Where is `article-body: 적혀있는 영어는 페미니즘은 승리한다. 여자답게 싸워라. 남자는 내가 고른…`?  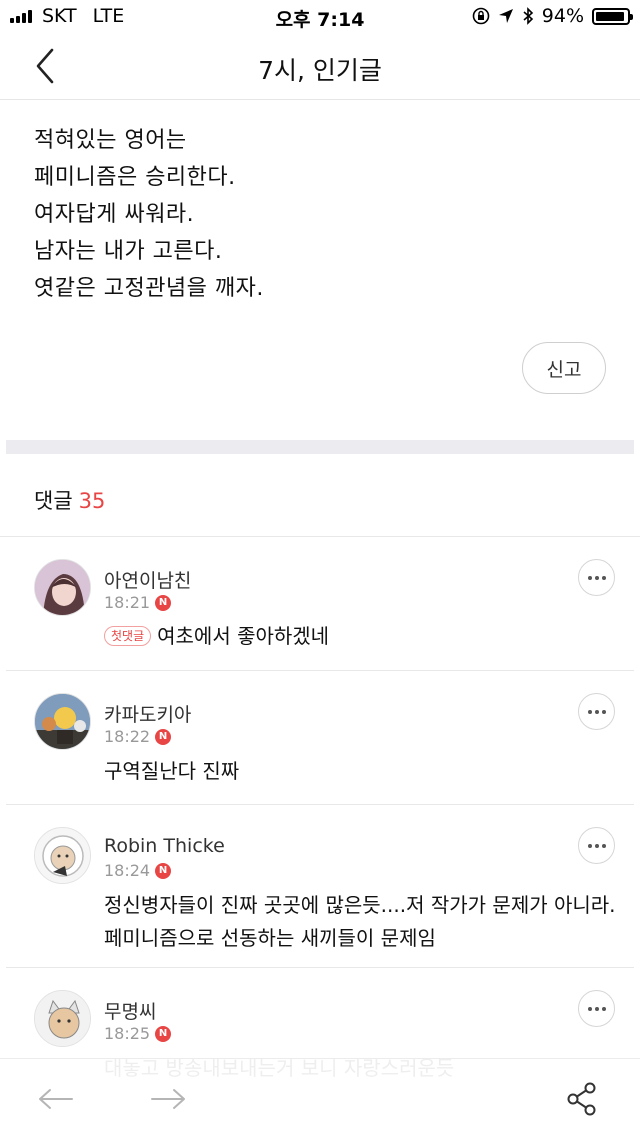
article-body: 적혀있는 영어는 페미니즘은 승리한다. 여자답게 싸워라. 남자는 내가 고른… is located at coordinates (324, 214).